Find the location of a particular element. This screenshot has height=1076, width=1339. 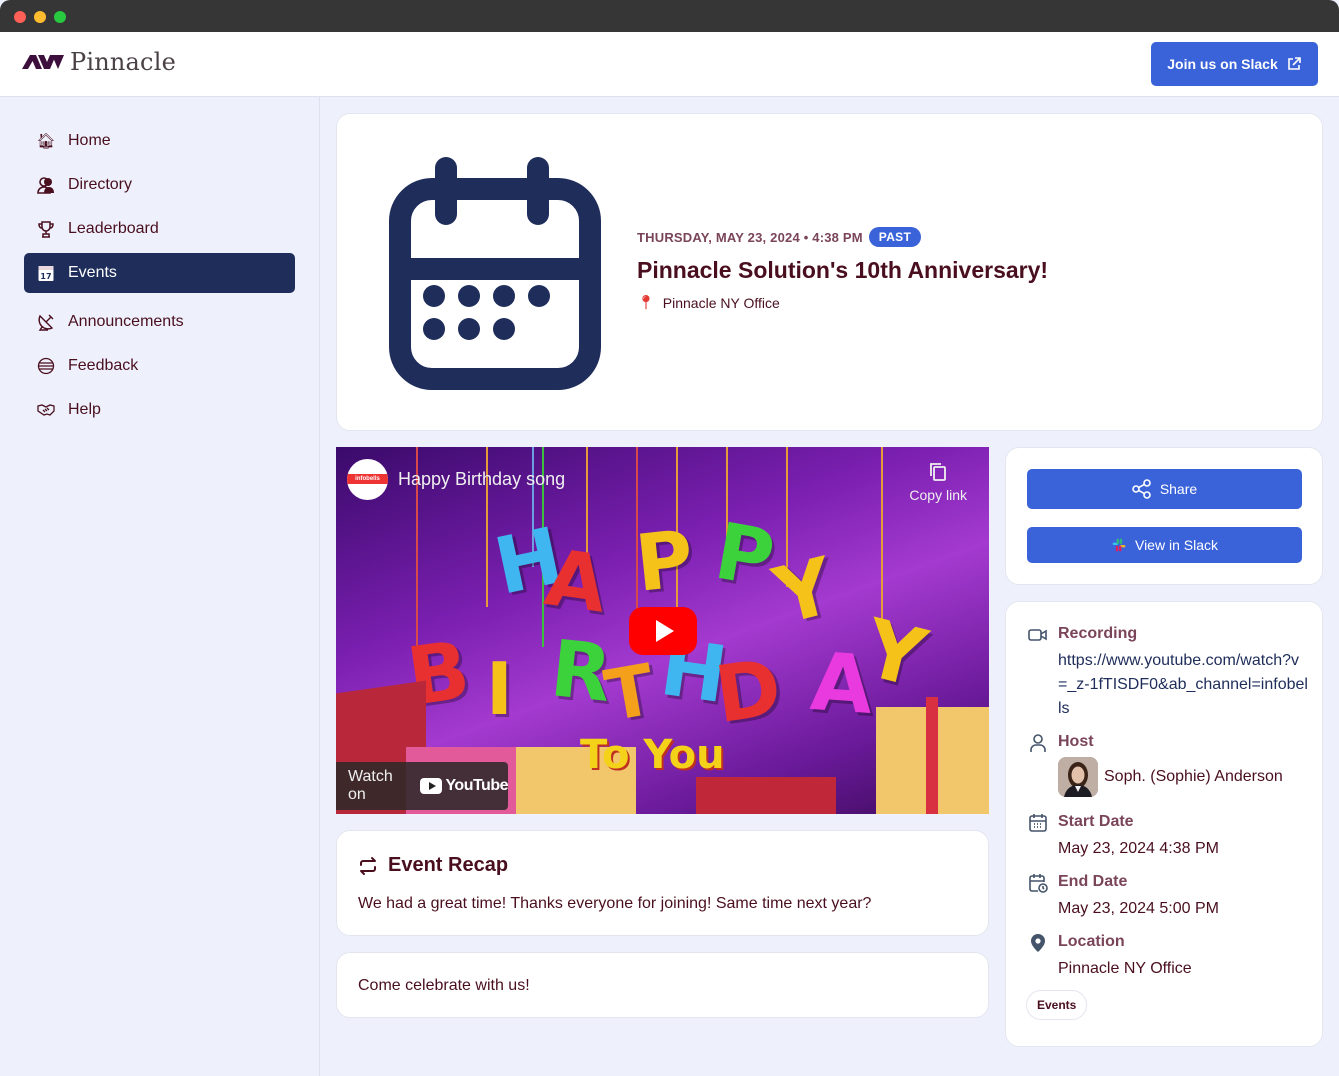

sidebar-item-announcements: Announcements is located at coordinates (159, 322).